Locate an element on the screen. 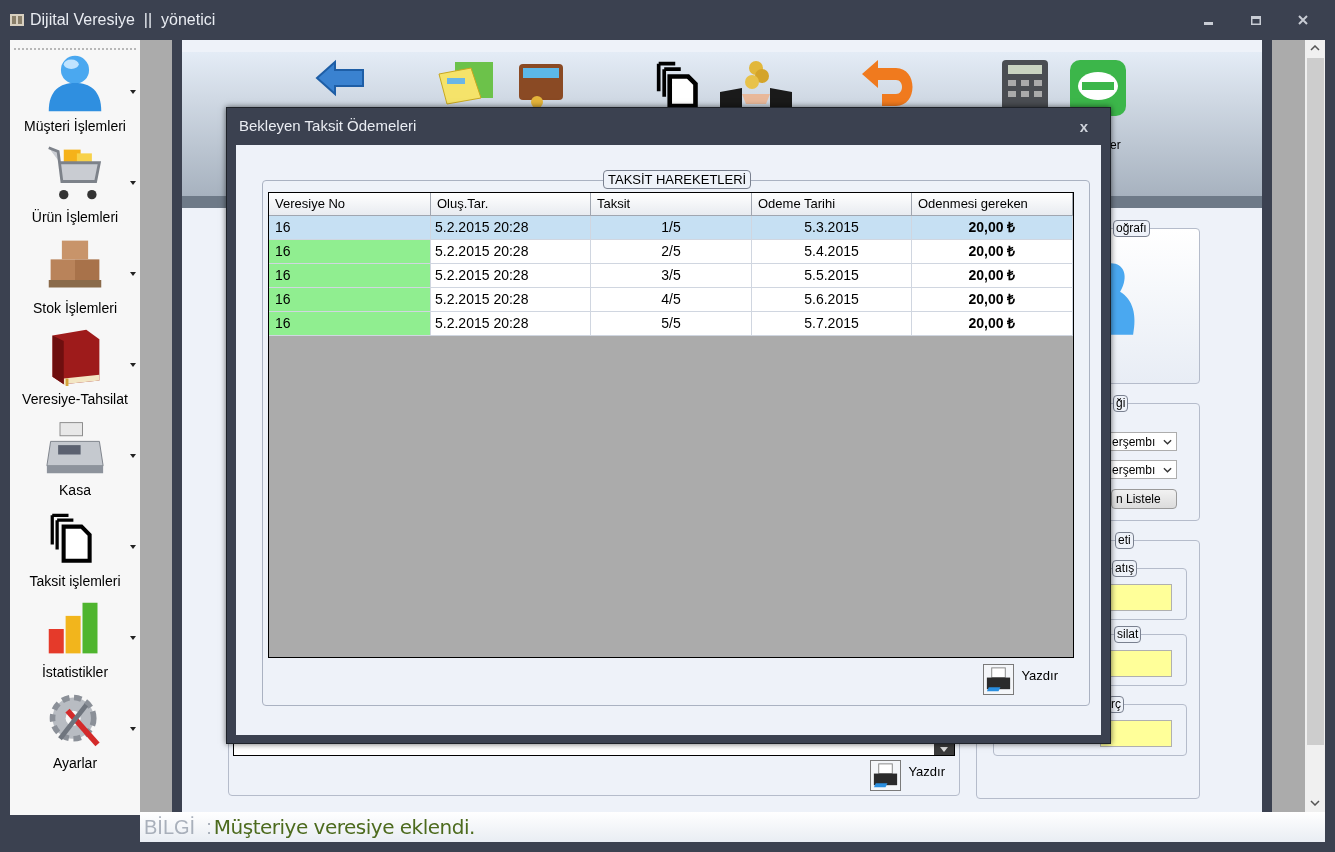 This screenshot has width=1335, height=852. sidebar-item: Müşteri İşlemleri is located at coordinates (75, 95).